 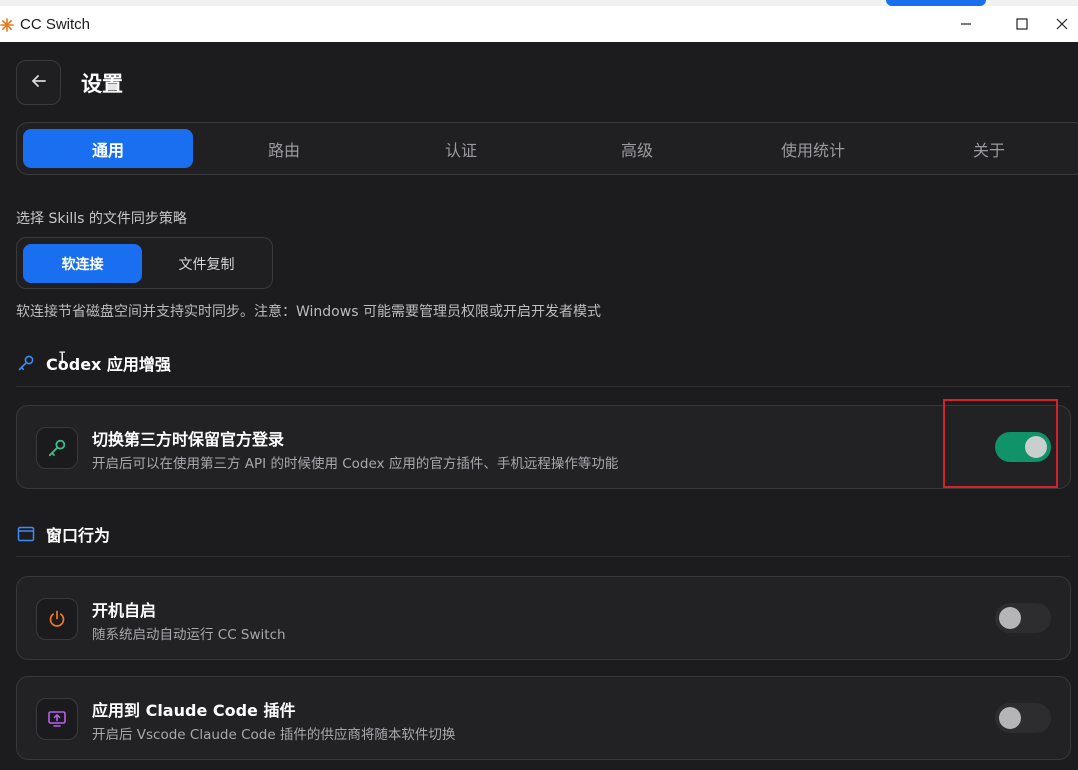 I want to click on apply-to-claude-code-toggle, so click(x=1023, y=718).